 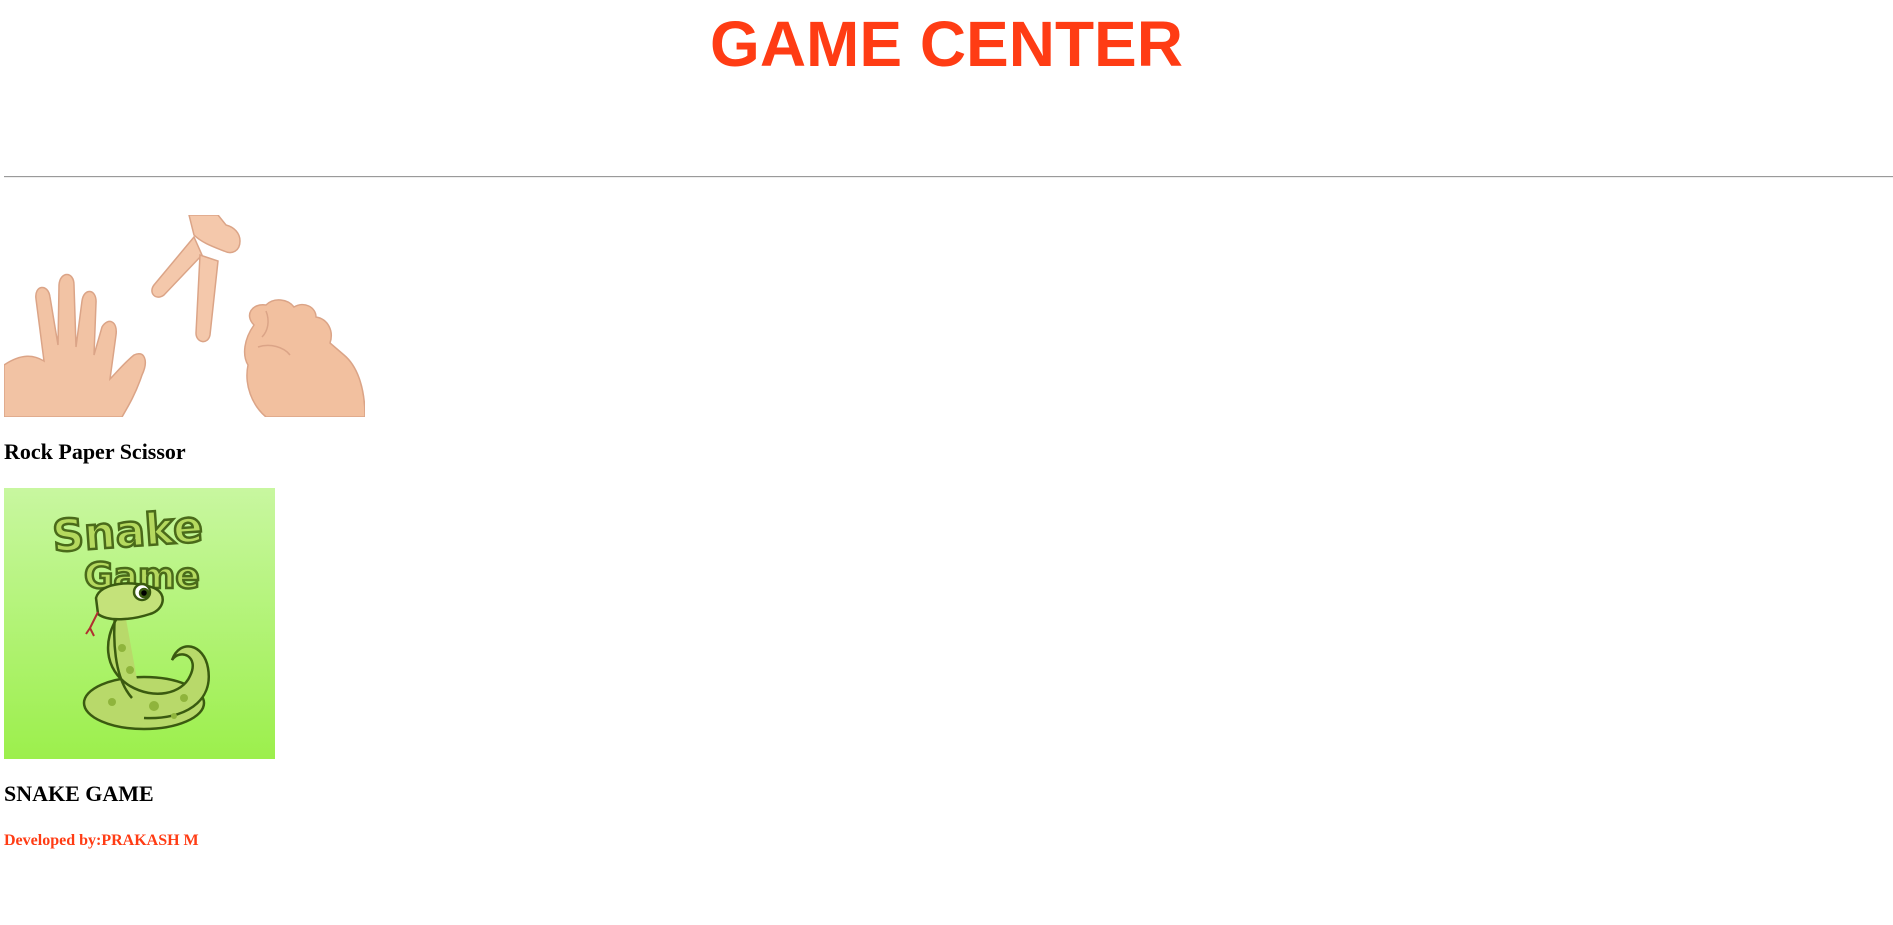 What do you see at coordinates (184, 452) in the screenshot?
I see `game-label-rock-paper-scissor: Rock Paper Scissor` at bounding box center [184, 452].